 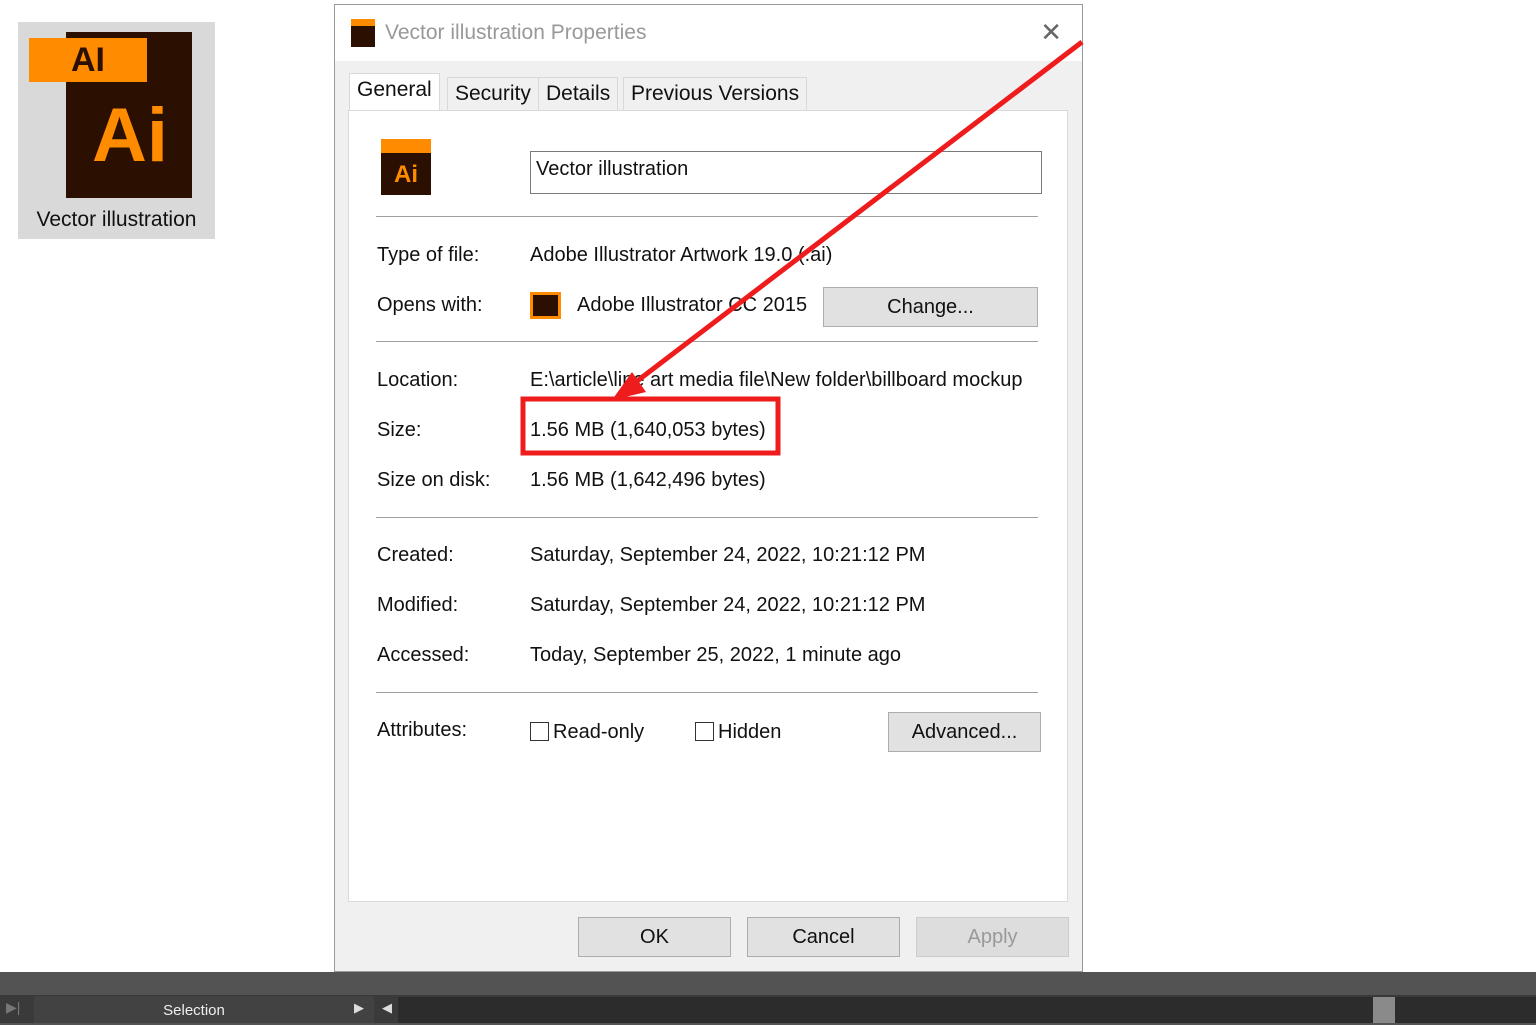 I want to click on skip-icon: ▶|, so click(x=13, y=1007).